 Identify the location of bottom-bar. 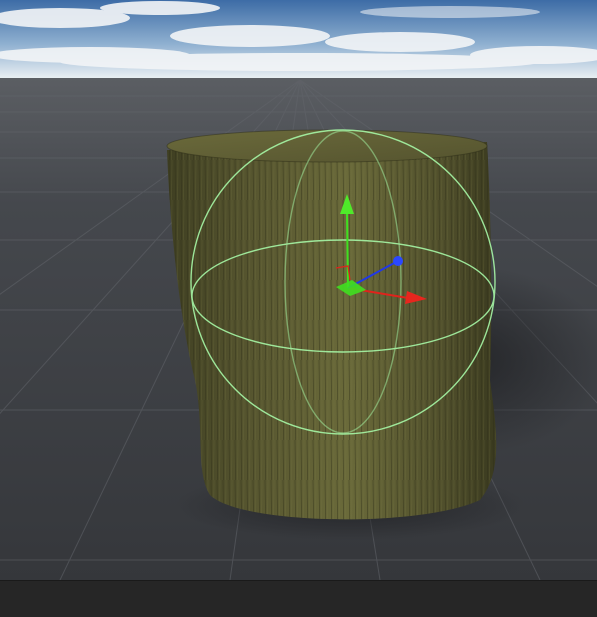
(298, 598).